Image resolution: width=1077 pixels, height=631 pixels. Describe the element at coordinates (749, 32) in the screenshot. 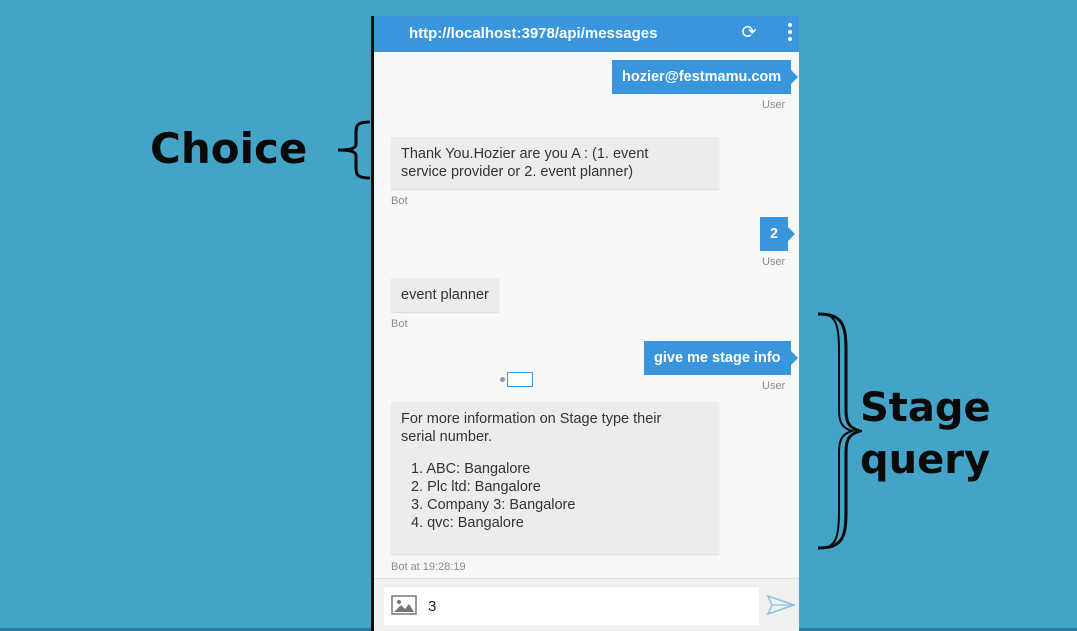

I see `refresh-icon: ⟳` at that location.